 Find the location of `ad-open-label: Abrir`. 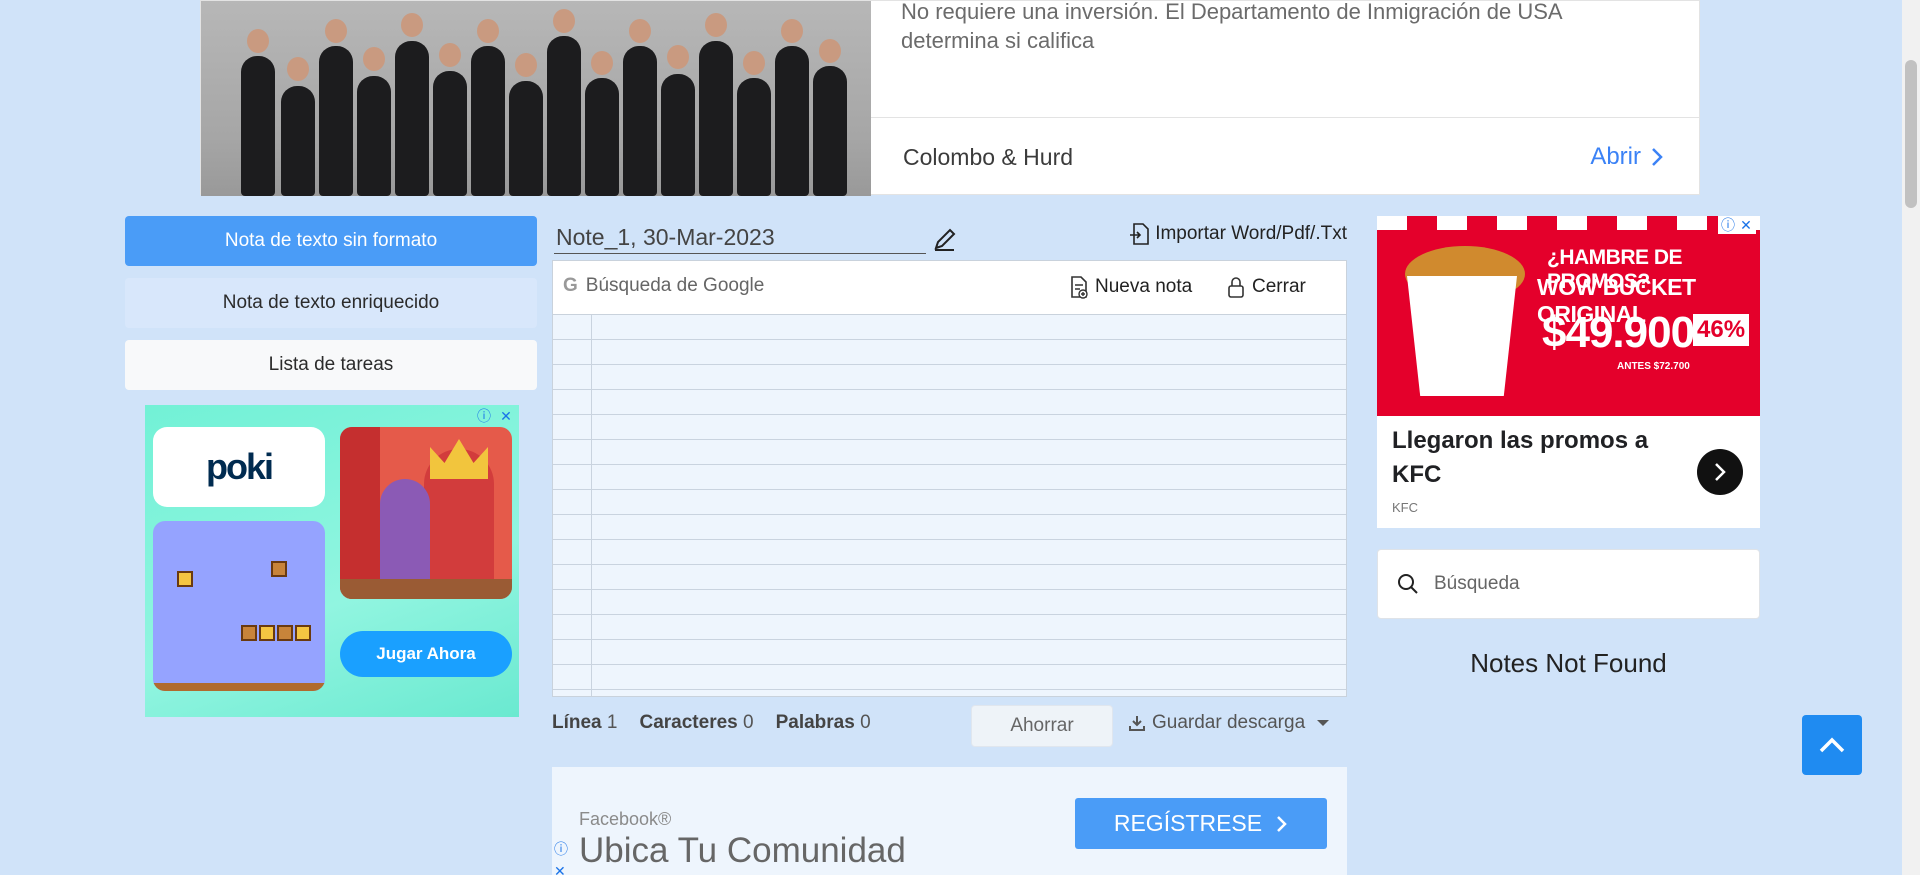

ad-open-label: Abrir is located at coordinates (1615, 156).